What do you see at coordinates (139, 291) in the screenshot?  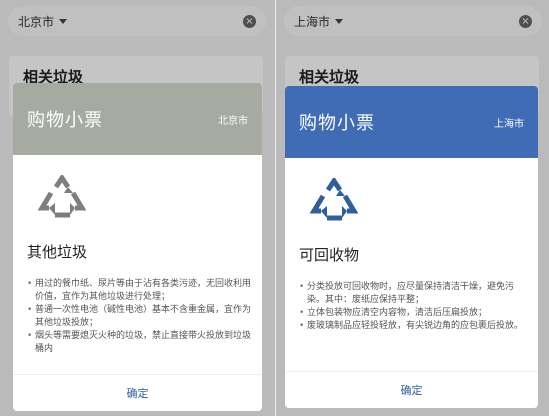 I see `tip-item: 用过的餐巾纸、尿片等由于沾有各类污迹，无回收利用价值，宜作为其他垃圾进行处理；` at bounding box center [139, 291].